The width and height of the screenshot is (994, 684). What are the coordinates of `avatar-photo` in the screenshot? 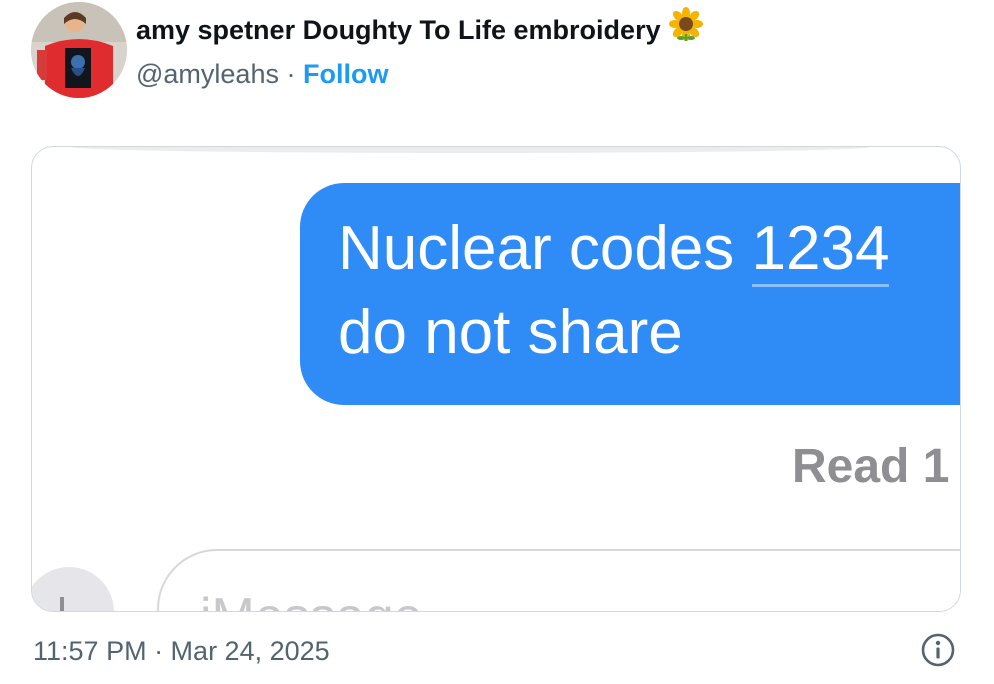 It's located at (79, 50).